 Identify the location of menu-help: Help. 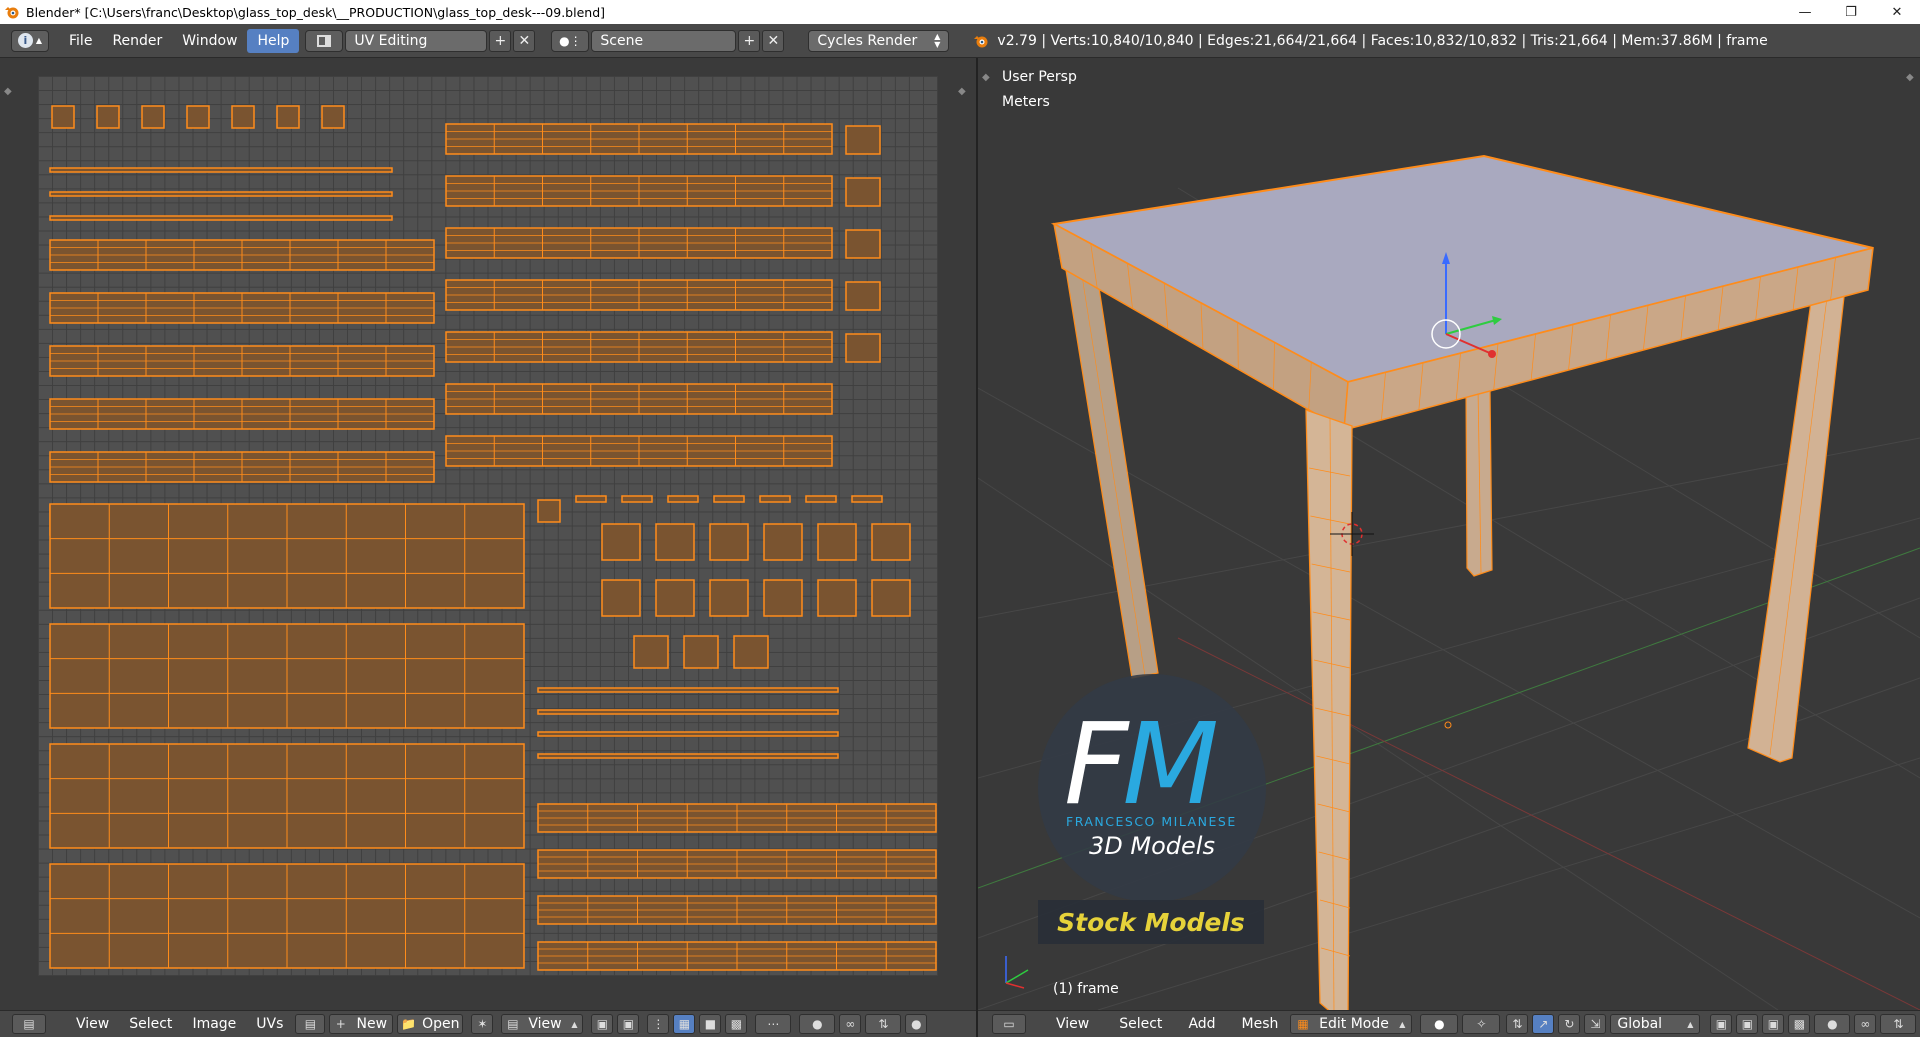
(273, 40).